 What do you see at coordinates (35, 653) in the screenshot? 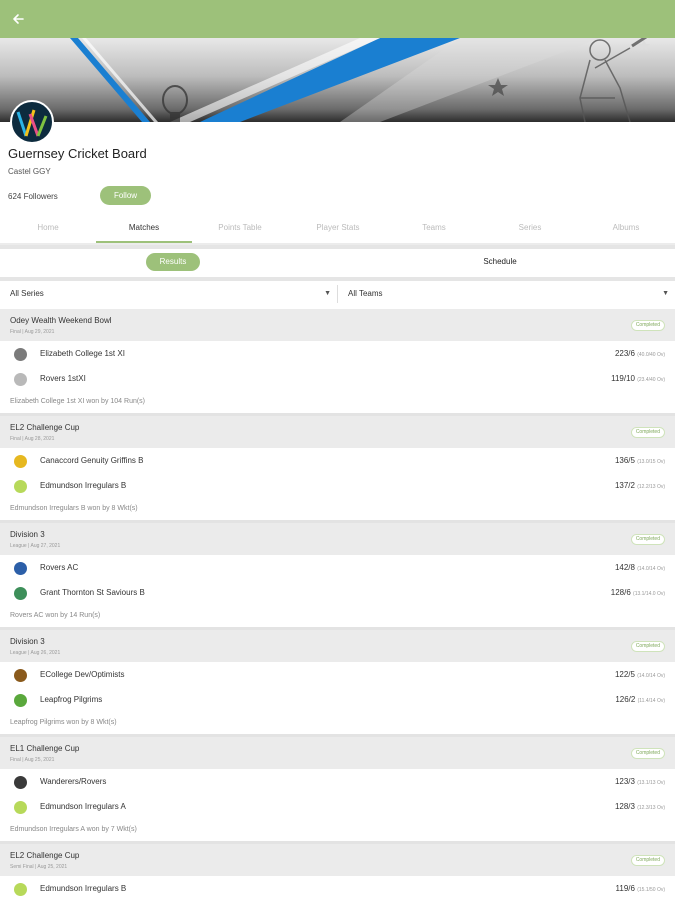
I see `match-round-date: League | Aug 26, 2021` at bounding box center [35, 653].